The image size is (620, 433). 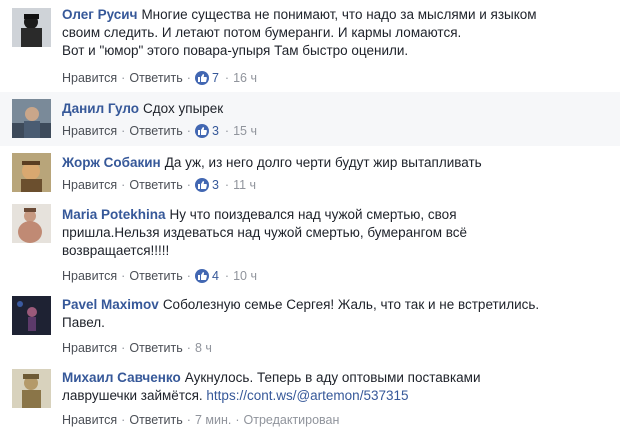 What do you see at coordinates (132, 395) in the screenshot?
I see `comment-text: лаврушечки займётся.` at bounding box center [132, 395].